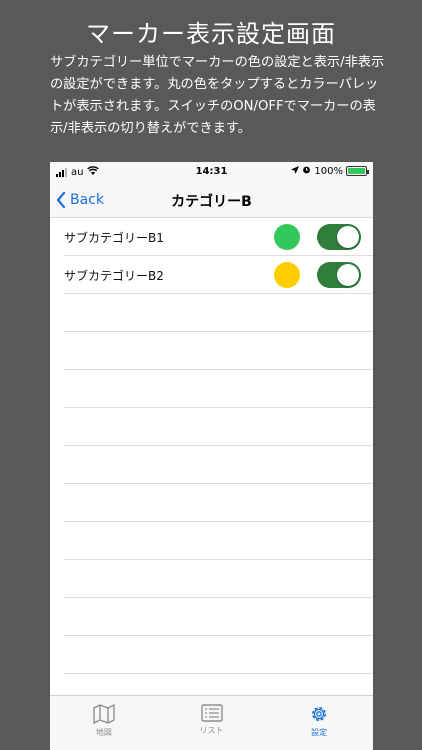 The image size is (422, 750). What do you see at coordinates (103, 732) in the screenshot?
I see `tab-label: 地図` at bounding box center [103, 732].